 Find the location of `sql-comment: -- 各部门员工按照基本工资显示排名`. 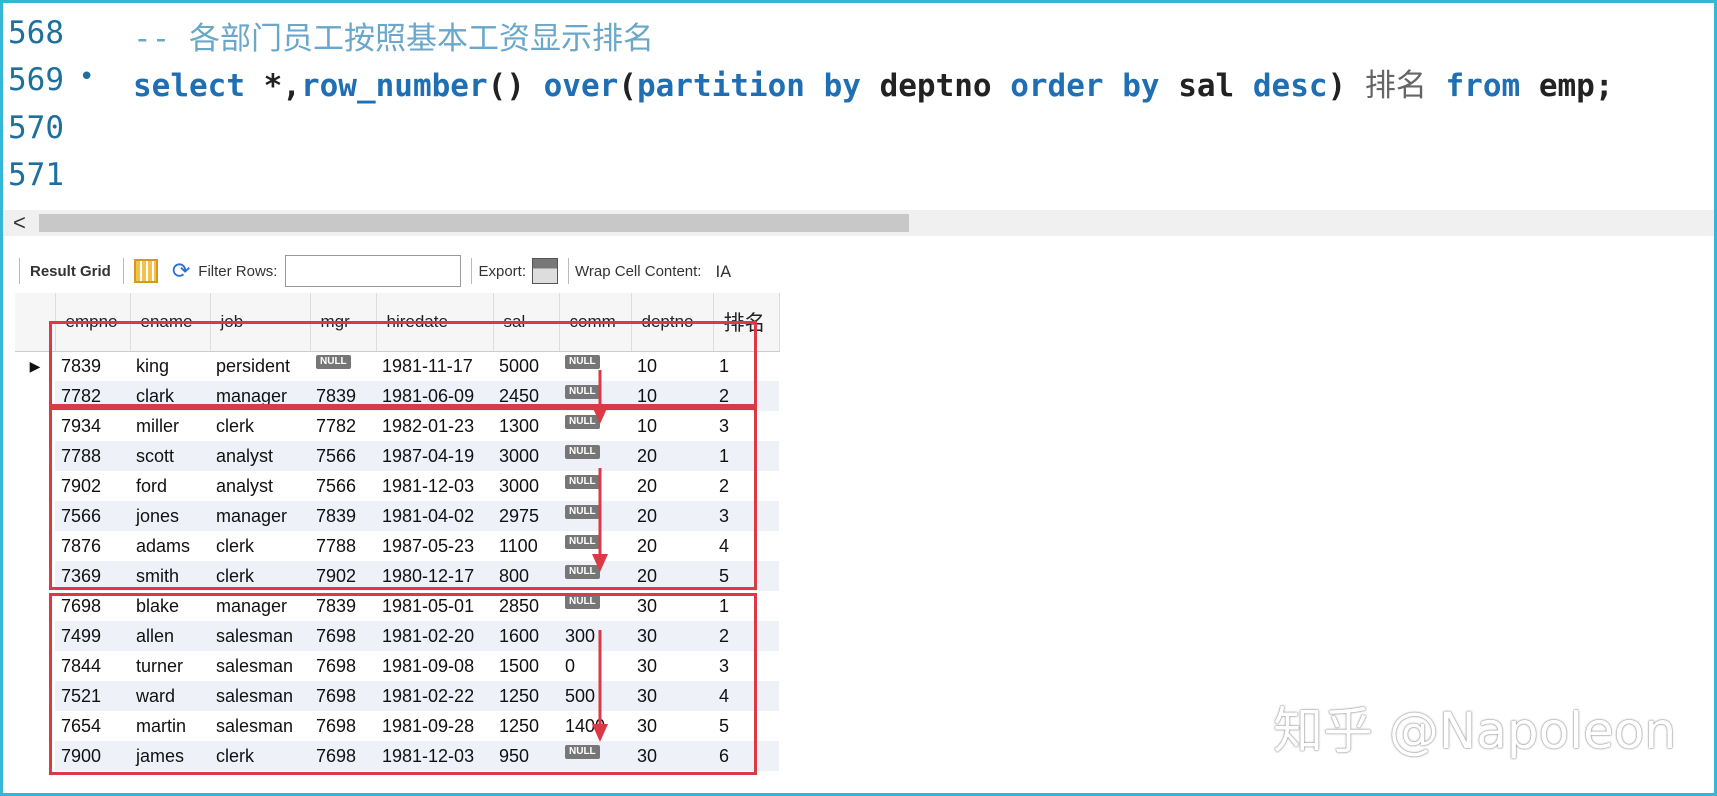

sql-comment: -- 各部门员工按照基本工资显示排名 is located at coordinates (393, 39).